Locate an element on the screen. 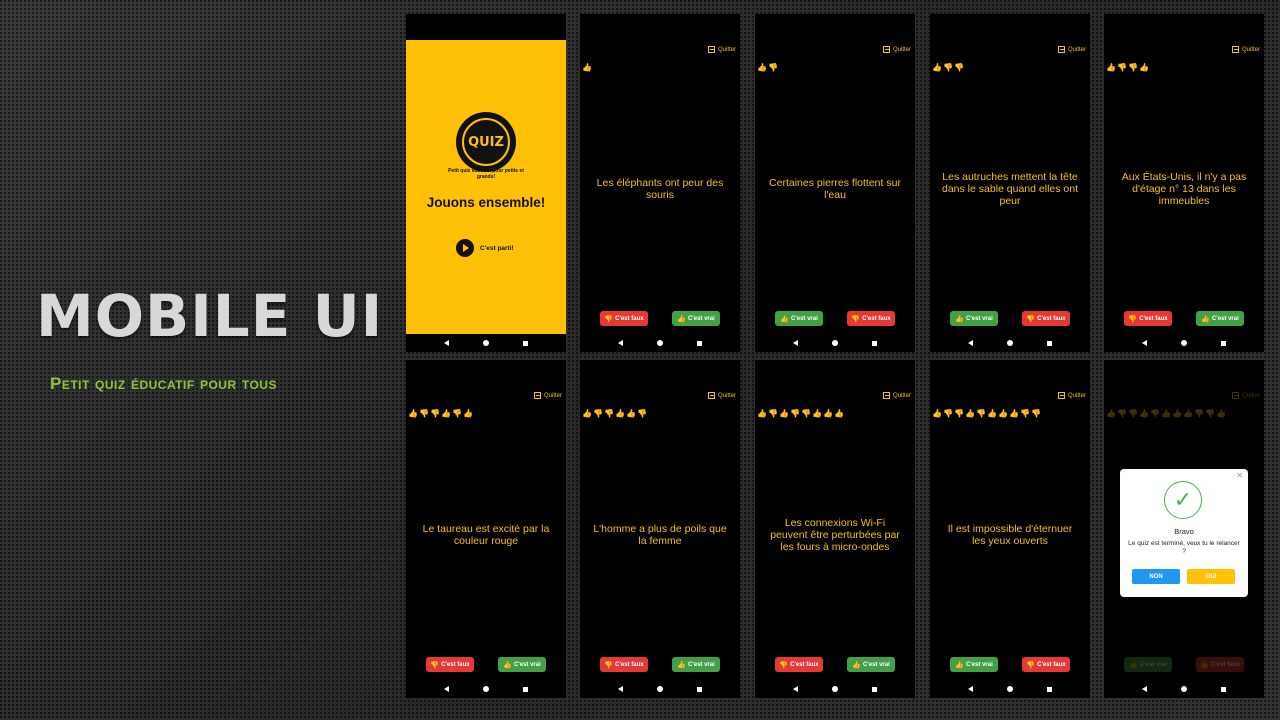 This screenshot has height=720, width=1280. question-text: Certaines pierres flottent sur l'eau is located at coordinates (835, 189).